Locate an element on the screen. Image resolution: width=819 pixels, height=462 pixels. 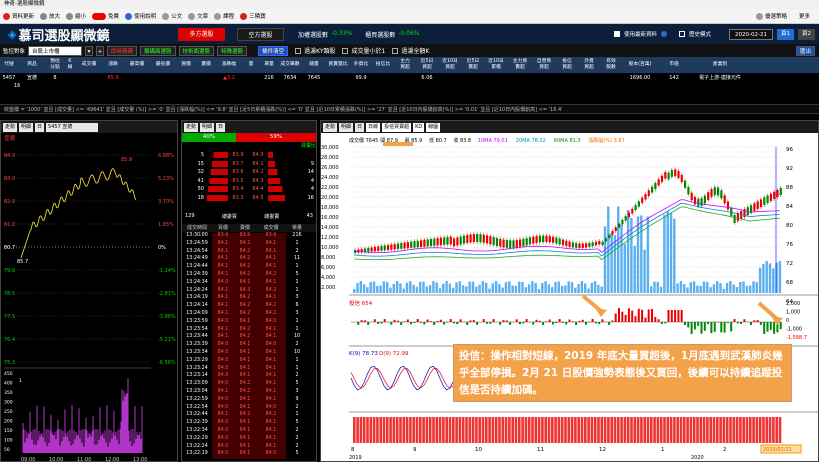
filter-full-checkbox is located at coordinates (395, 50).